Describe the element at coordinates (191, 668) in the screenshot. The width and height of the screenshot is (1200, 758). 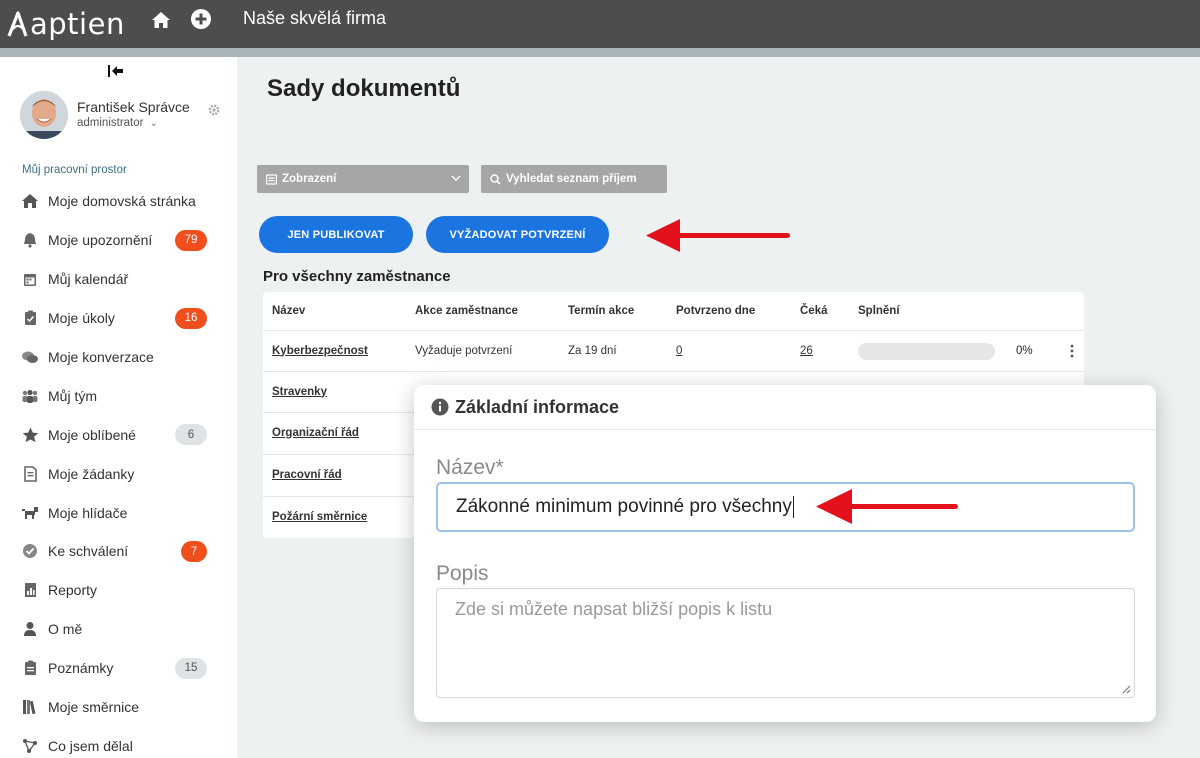
I see `notes-badge: 15` at that location.